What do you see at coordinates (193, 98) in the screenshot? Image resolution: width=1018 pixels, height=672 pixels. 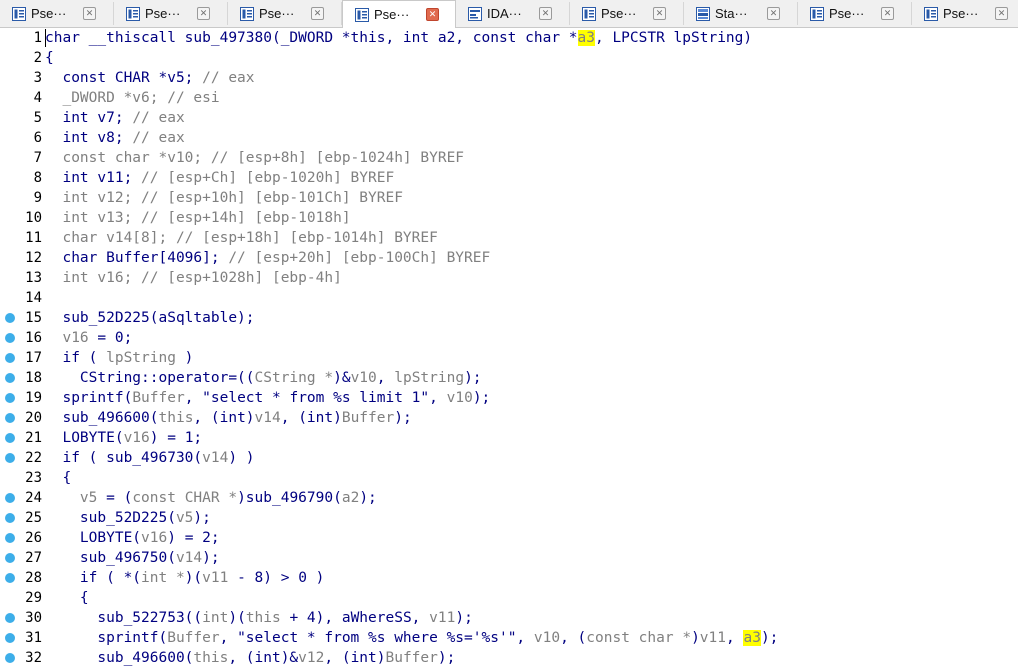 I see `code-token: // esi` at bounding box center [193, 98].